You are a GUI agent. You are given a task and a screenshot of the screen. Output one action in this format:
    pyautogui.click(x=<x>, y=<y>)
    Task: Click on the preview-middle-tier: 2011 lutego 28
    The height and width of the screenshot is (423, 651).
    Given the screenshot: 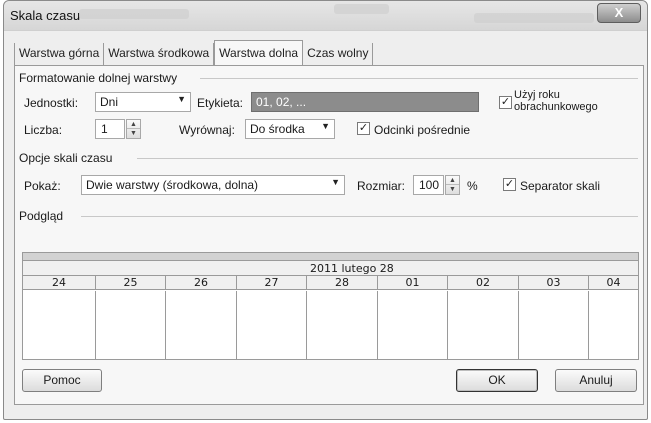 What is the action you would take?
    pyautogui.click(x=330, y=268)
    